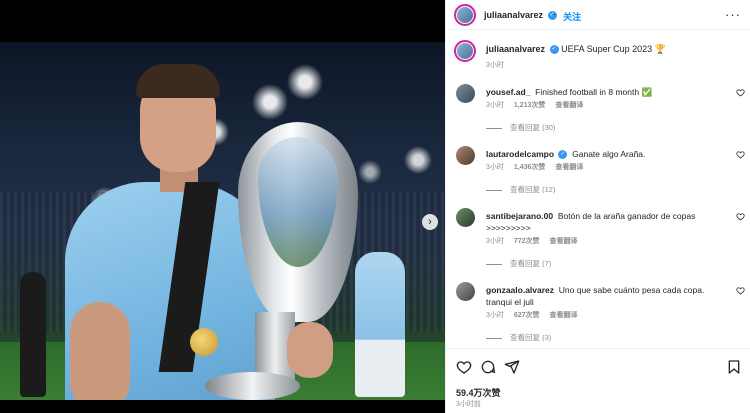 The width and height of the screenshot is (750, 413). I want to click on author-username-row: juliaanalvarez ✓, so click(520, 15).